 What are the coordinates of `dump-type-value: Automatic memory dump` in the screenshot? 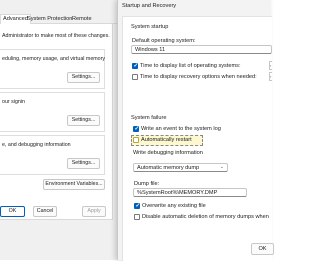 It's located at (168, 168).